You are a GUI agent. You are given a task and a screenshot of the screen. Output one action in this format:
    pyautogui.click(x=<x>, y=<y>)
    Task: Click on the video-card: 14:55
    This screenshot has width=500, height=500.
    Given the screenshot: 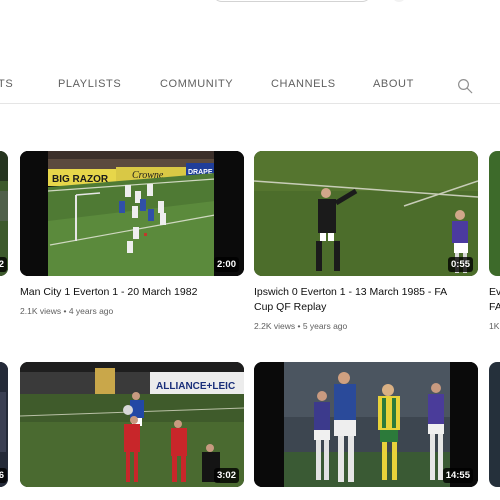 What is the action you would take?
    pyautogui.click(x=366, y=424)
    